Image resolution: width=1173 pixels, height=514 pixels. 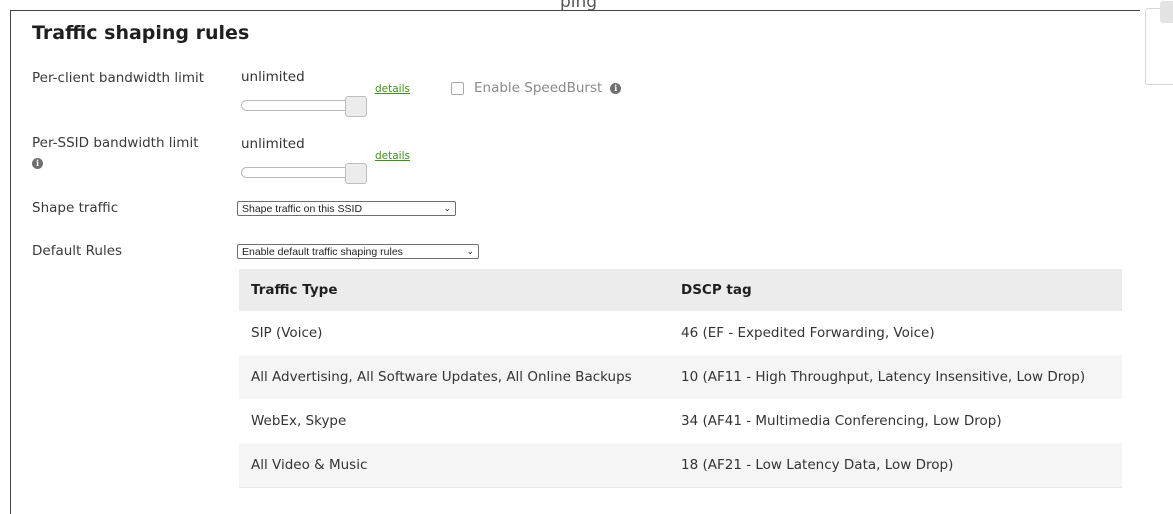 What do you see at coordinates (287, 333) in the screenshot?
I see `traffic-type-cell: SIP (Voice)` at bounding box center [287, 333].